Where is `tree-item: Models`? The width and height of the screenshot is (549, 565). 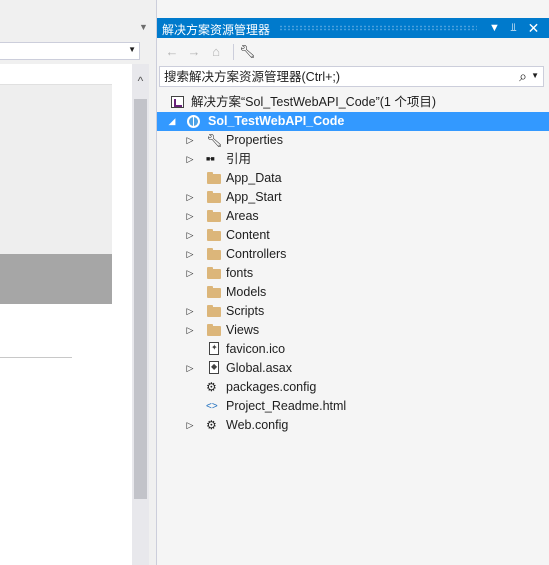 tree-item: Models is located at coordinates (353, 292).